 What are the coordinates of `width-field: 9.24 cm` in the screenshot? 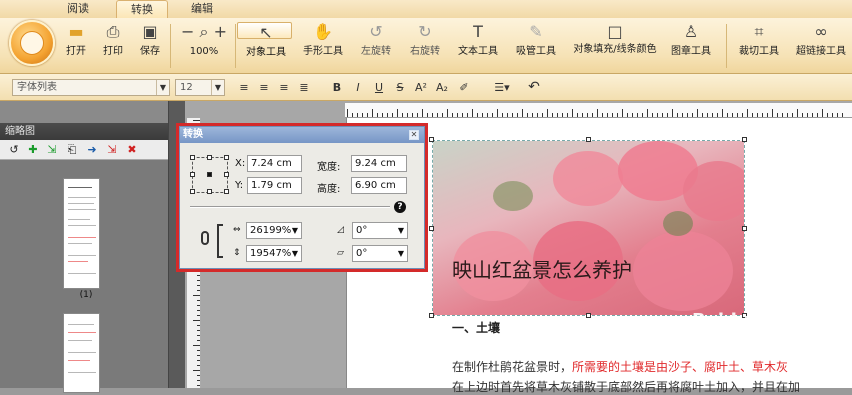 It's located at (379, 163).